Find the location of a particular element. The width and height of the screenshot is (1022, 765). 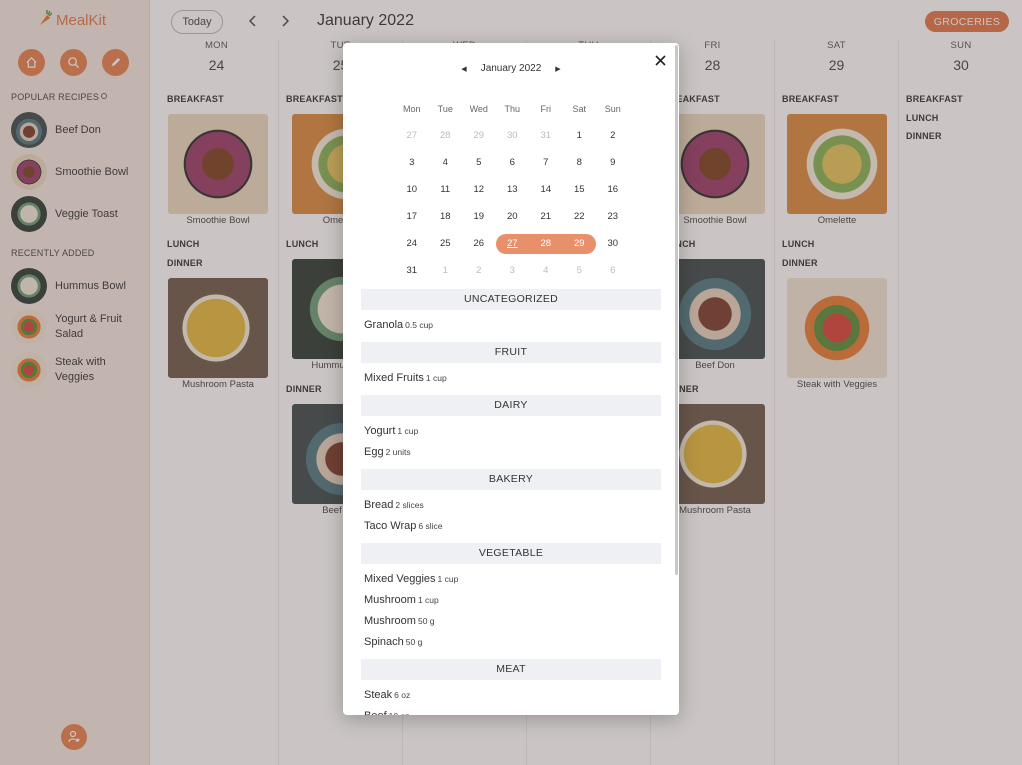

prev-month-button: ◀ is located at coordinates (463, 69).